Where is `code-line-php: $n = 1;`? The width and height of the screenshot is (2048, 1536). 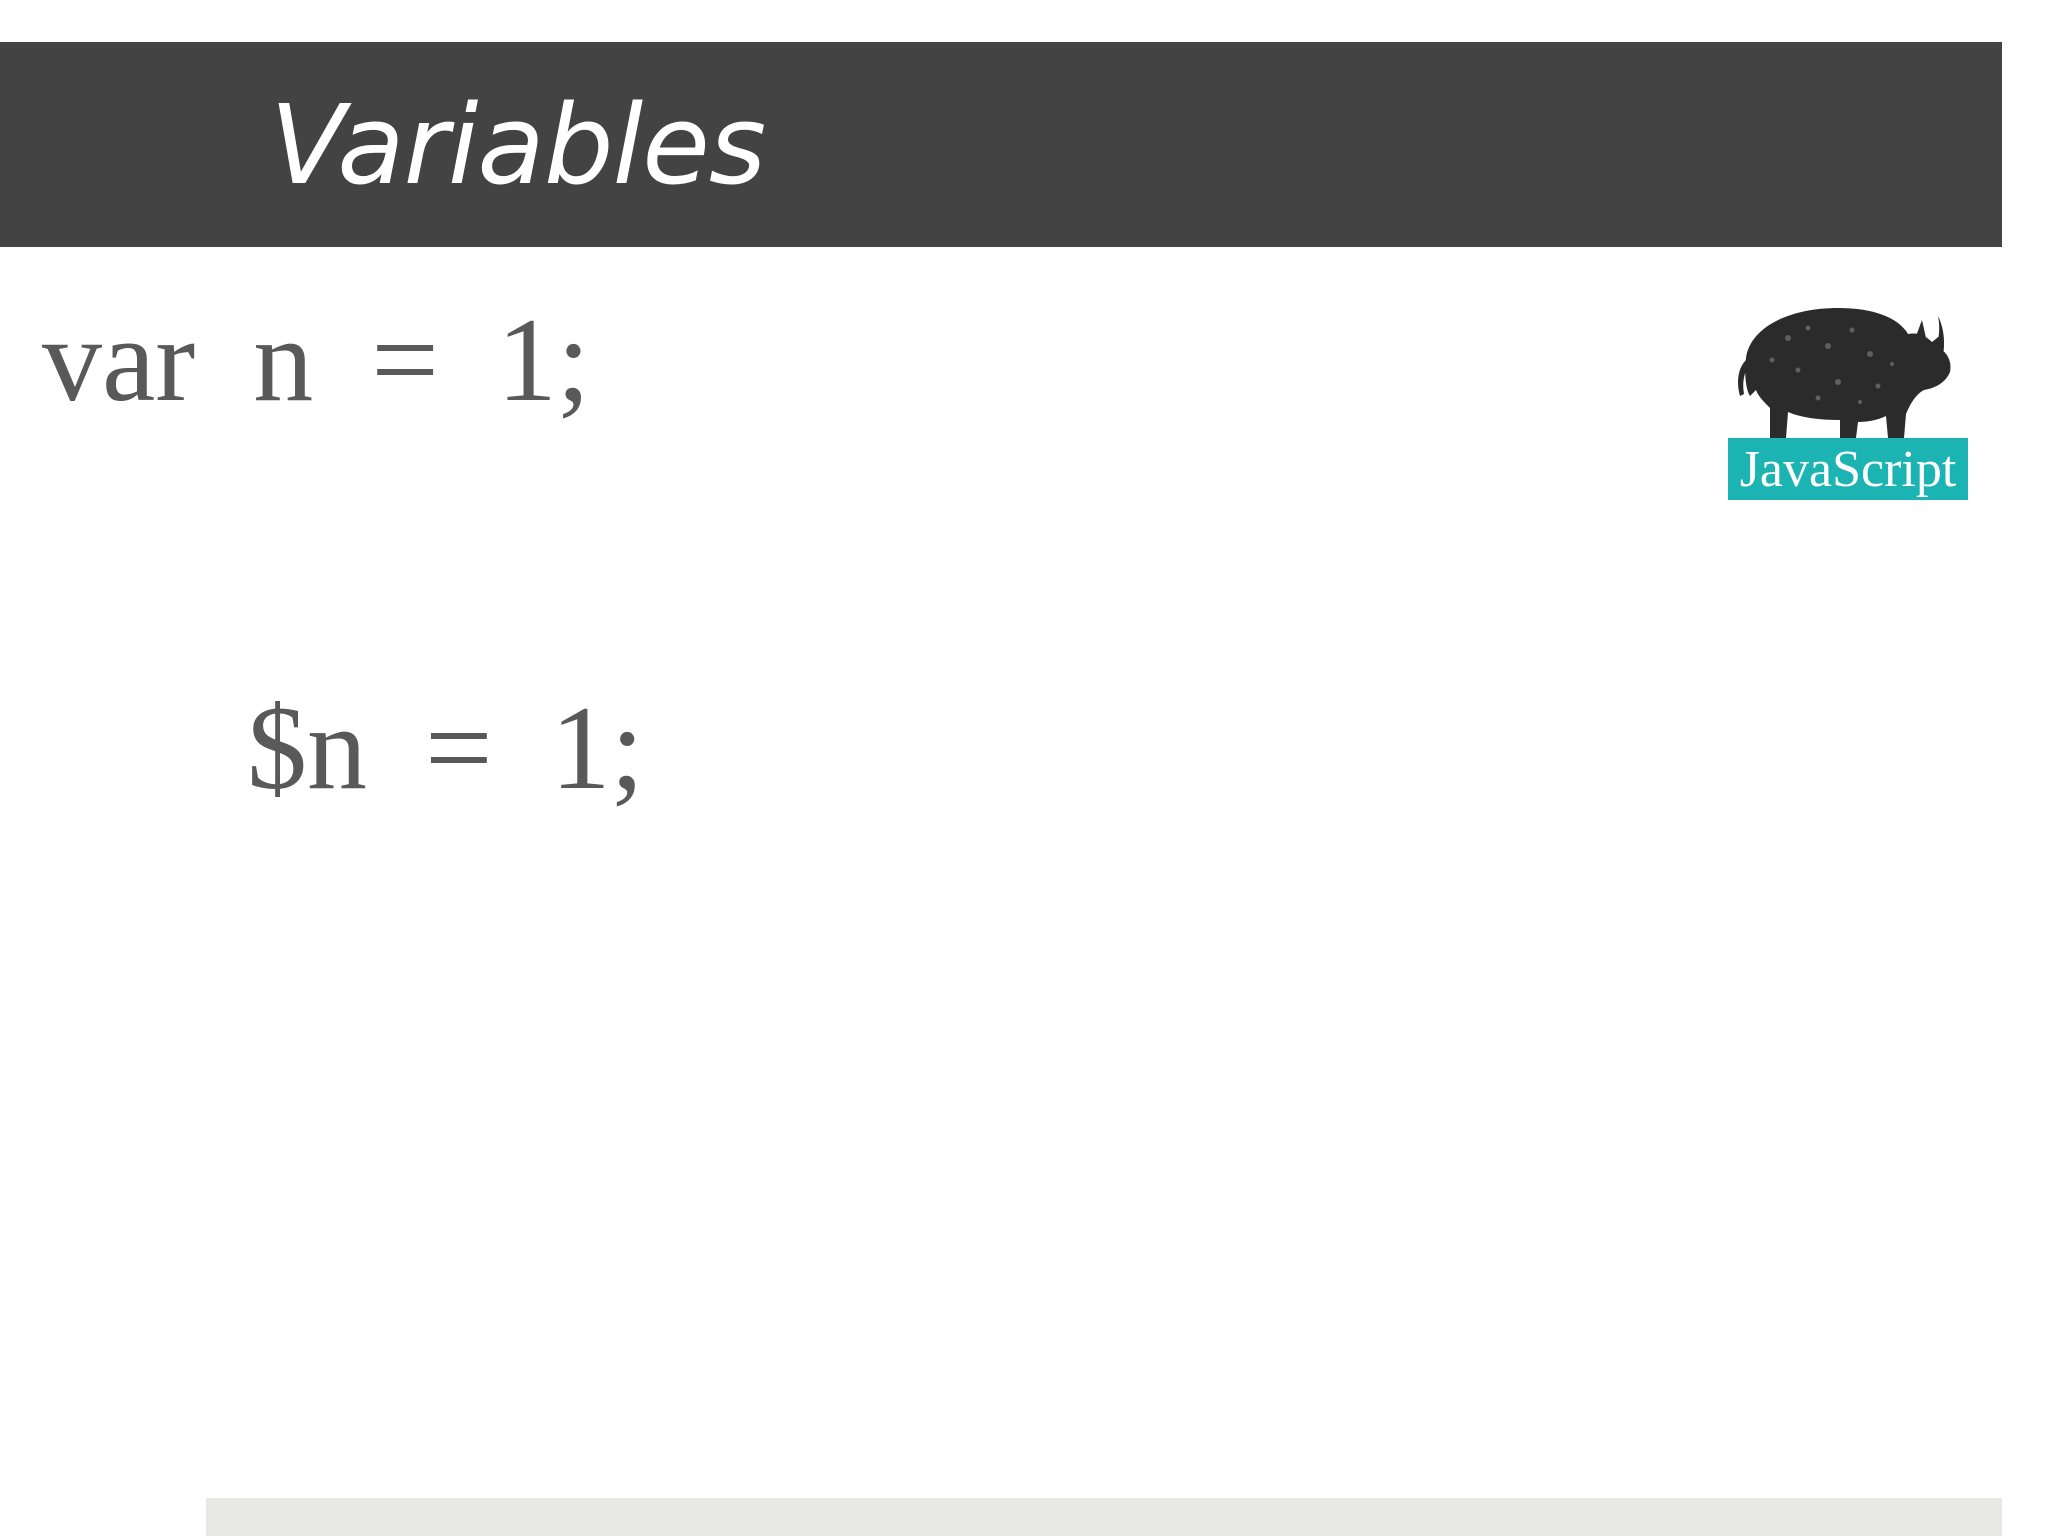
code-line-php: $n = 1; is located at coordinates (446, 747).